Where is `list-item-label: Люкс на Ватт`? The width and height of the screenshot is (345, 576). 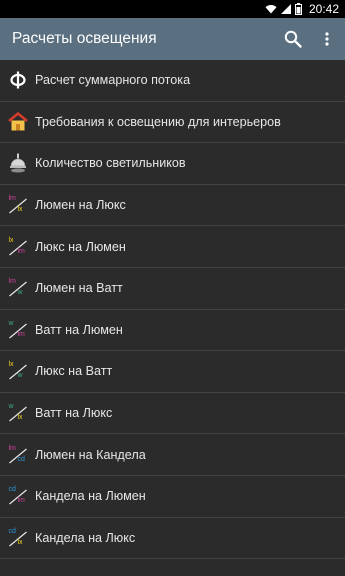 list-item-label: Люкс на Ватт is located at coordinates (74, 371).